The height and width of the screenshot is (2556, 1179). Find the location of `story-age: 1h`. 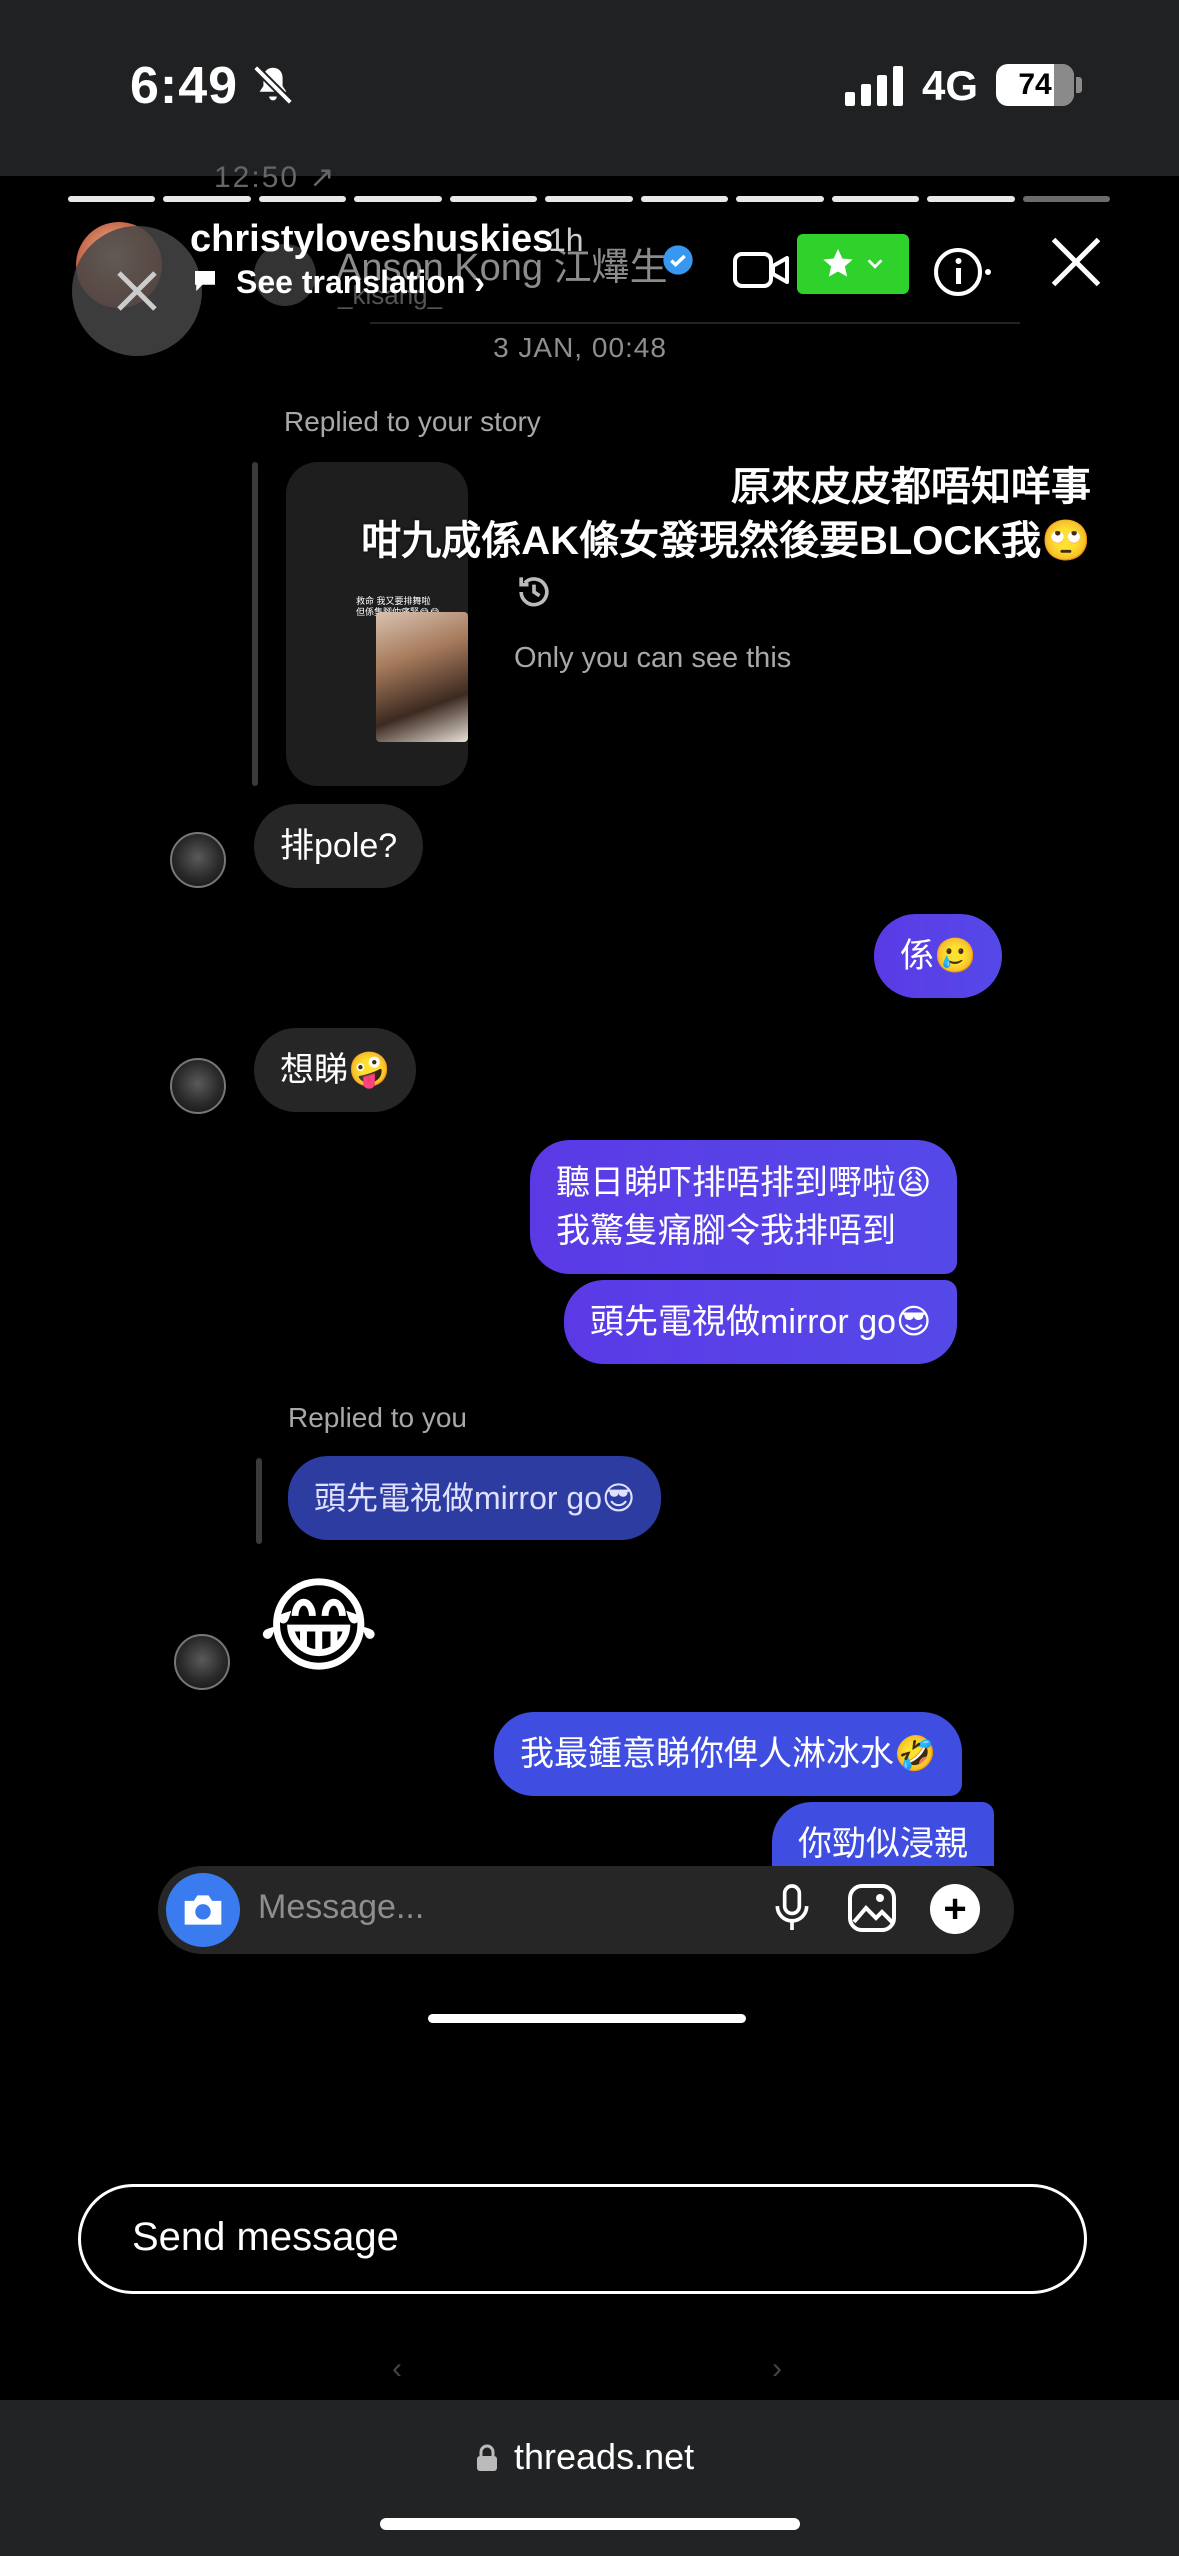

story-age: 1h is located at coordinates (566, 240).